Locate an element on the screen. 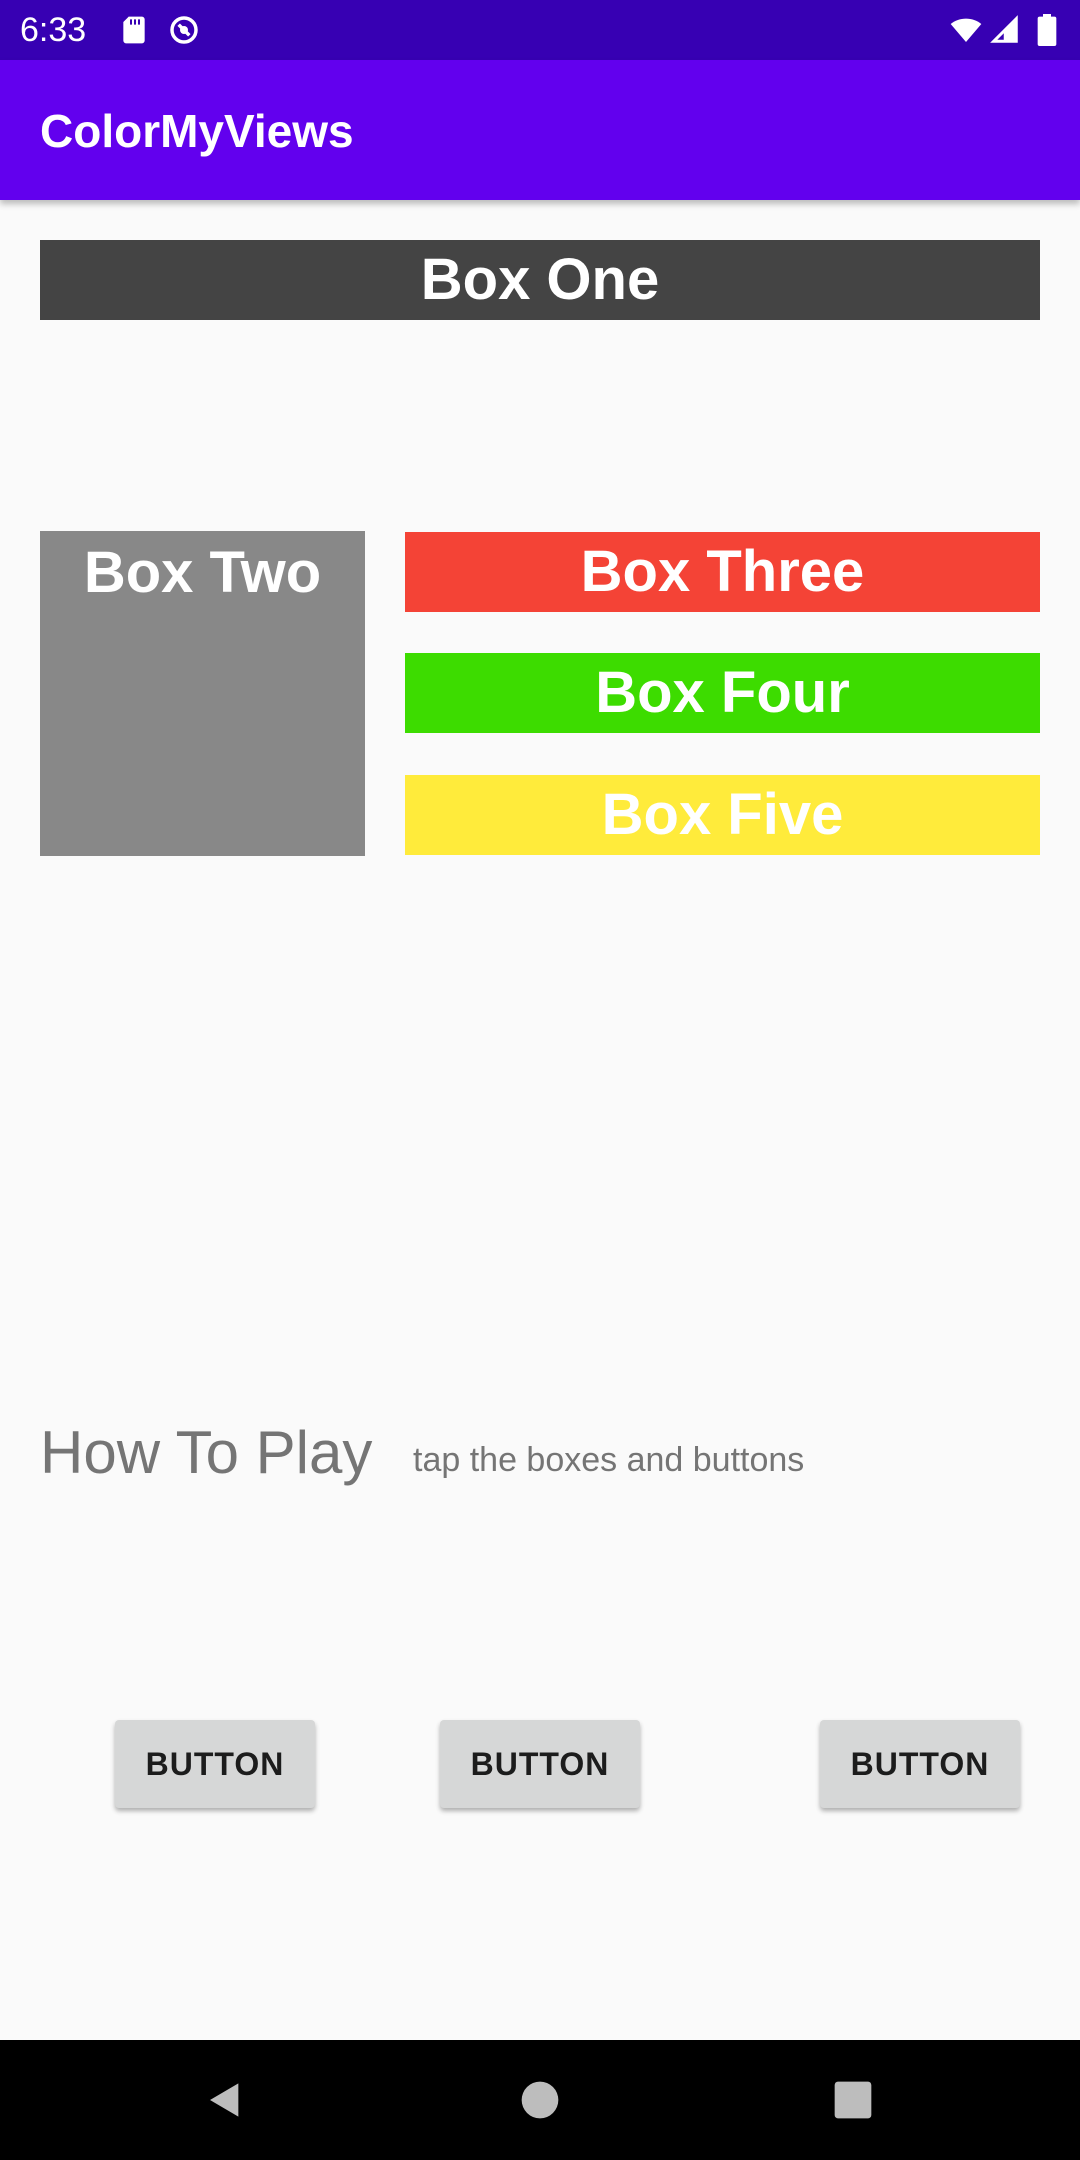 This screenshot has width=1080, height=2160. box-two: Box Two is located at coordinates (202, 693).